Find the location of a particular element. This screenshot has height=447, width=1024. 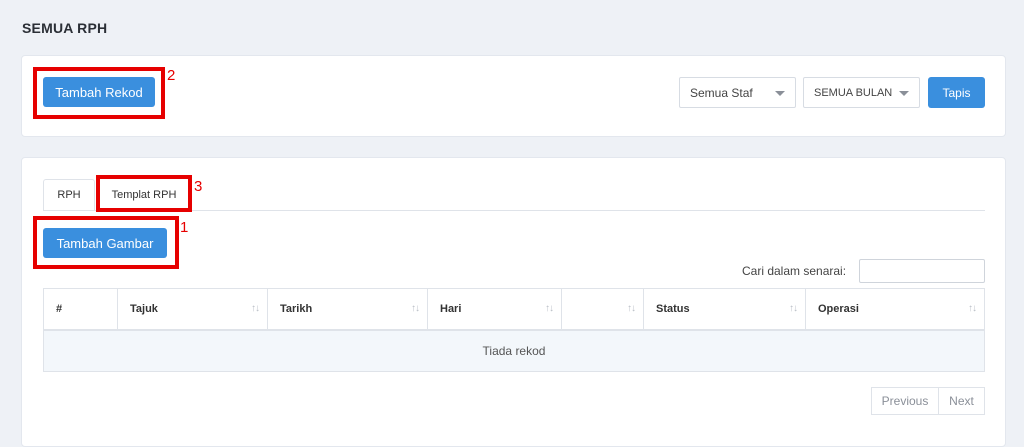

search-input is located at coordinates (922, 271).